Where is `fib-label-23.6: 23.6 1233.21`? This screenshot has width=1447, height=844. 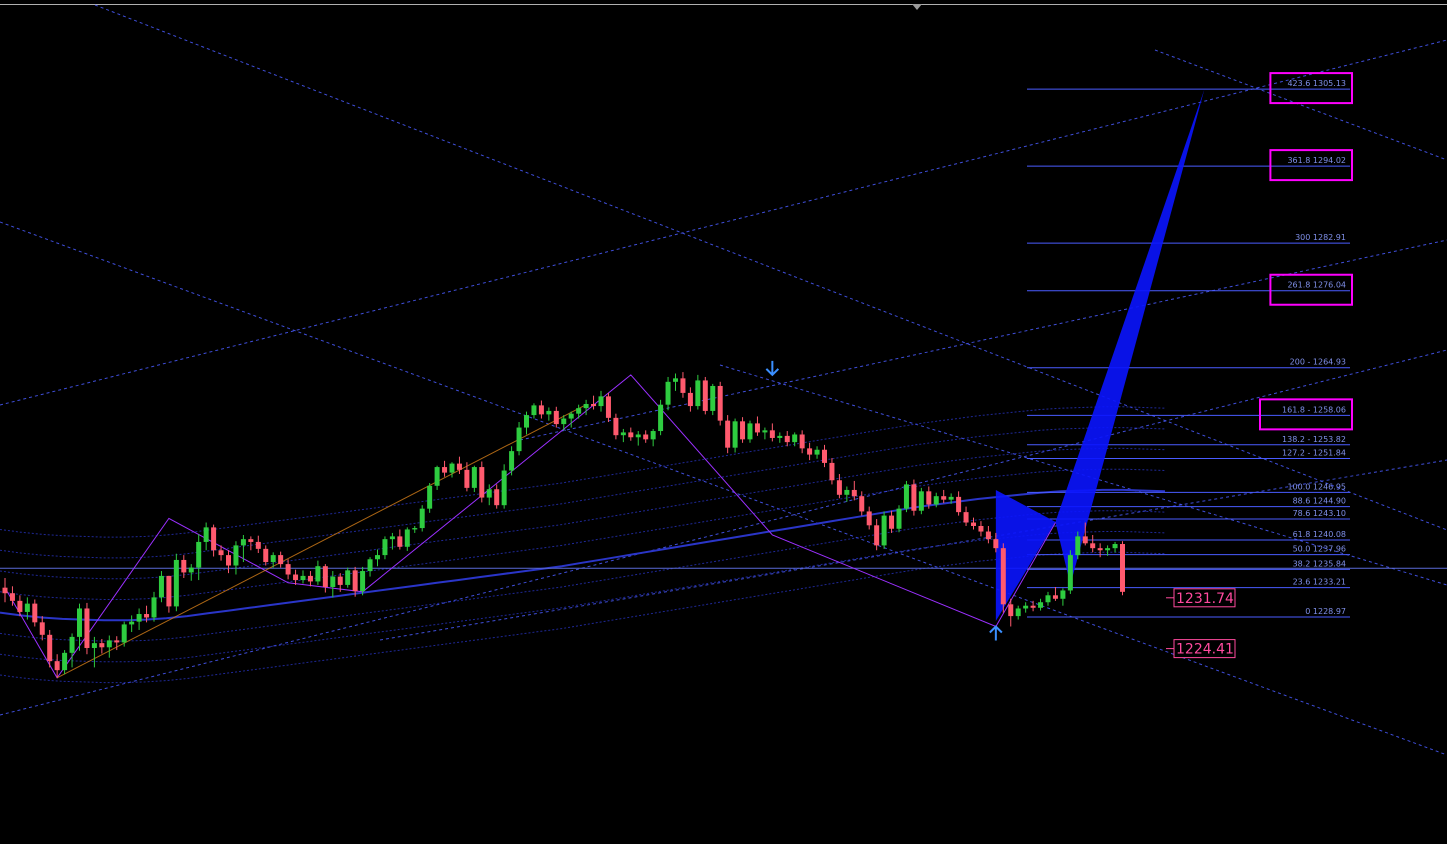 fib-label-23.6: 23.6 1233.21 is located at coordinates (1319, 582).